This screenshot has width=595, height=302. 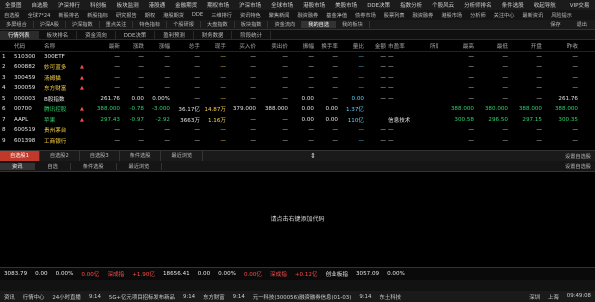 I want to click on toolbar-item: 期权, so click(x=150, y=15).